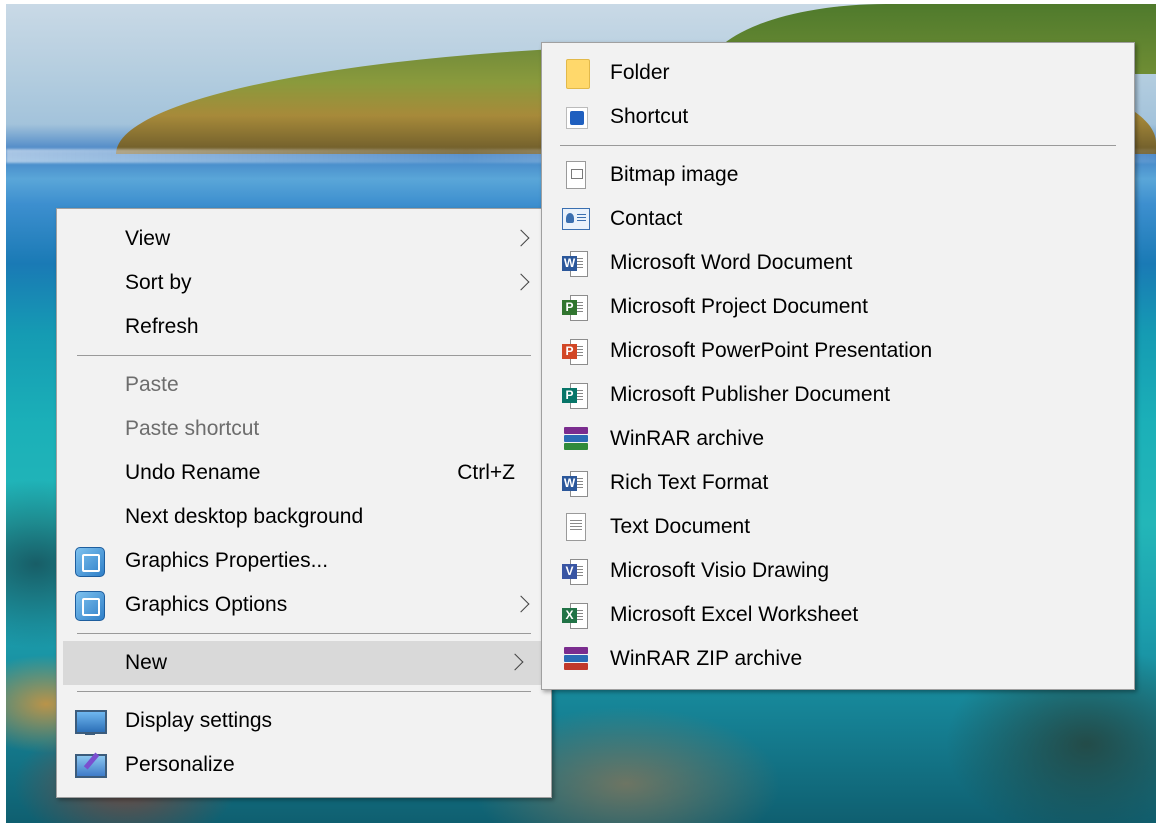 The height and width of the screenshot is (823, 1156). Describe the element at coordinates (192, 428) in the screenshot. I see `menu-item-label: Paste shortcut` at that location.